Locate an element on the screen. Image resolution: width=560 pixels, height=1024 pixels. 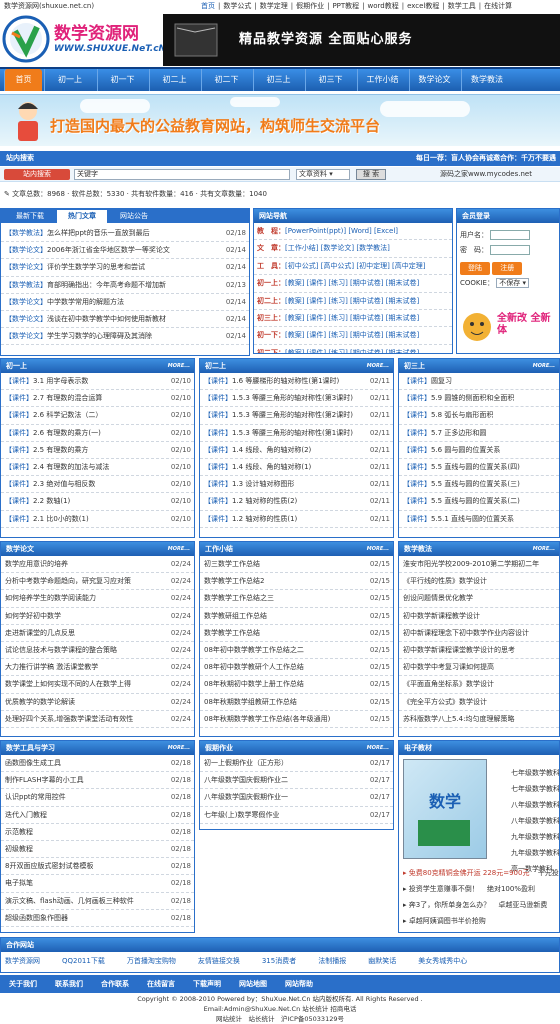
item-title: 数学教学工作总结之三 is located at coordinates (239, 598).